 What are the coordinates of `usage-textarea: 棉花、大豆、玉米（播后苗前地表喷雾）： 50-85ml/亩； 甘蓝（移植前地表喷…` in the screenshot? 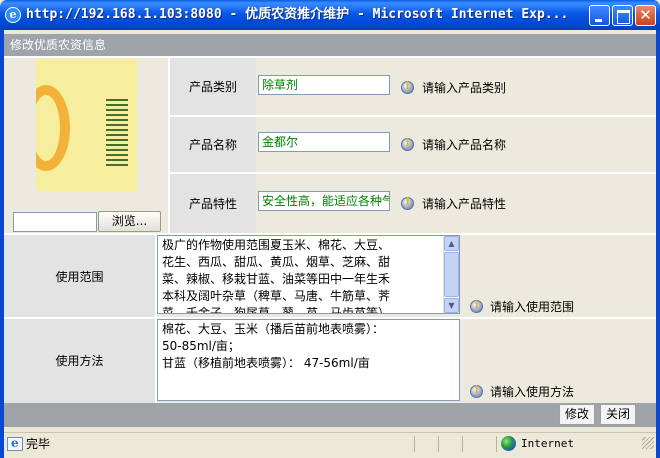 It's located at (308, 360).